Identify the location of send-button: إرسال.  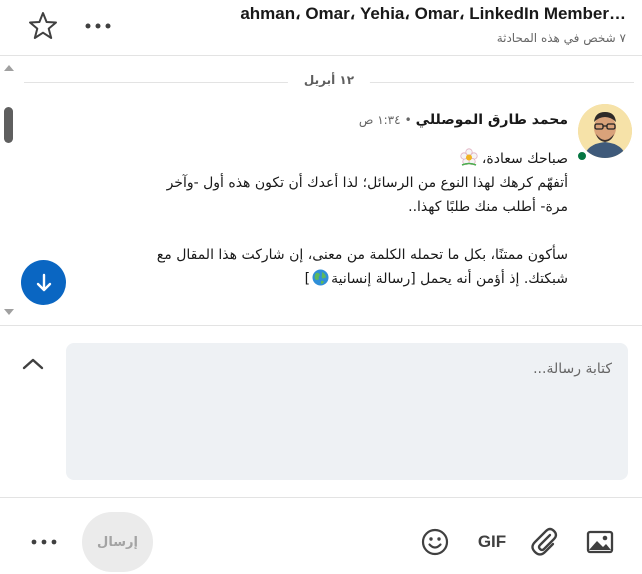
(117, 542).